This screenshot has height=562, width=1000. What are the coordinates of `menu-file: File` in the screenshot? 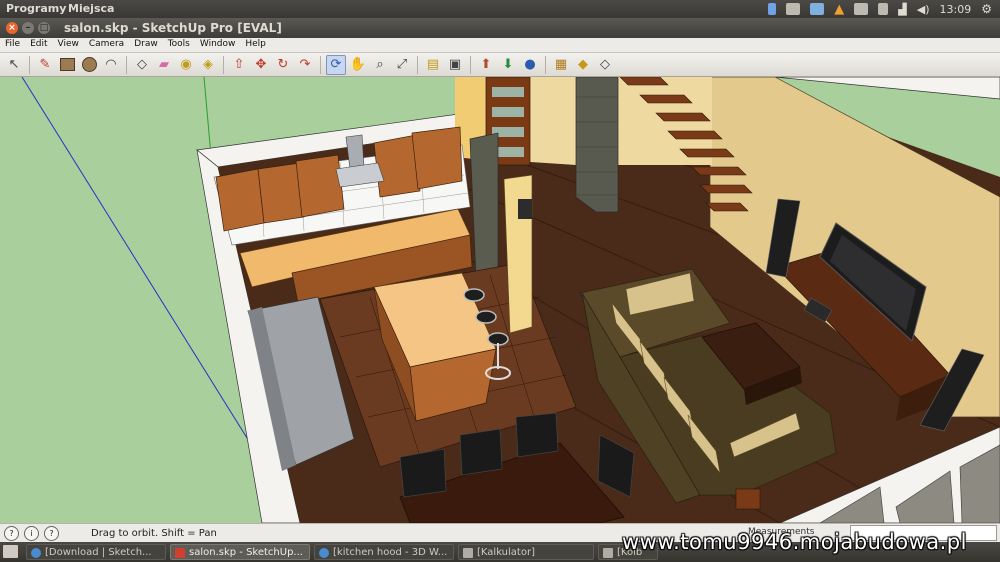 It's located at (12, 45).